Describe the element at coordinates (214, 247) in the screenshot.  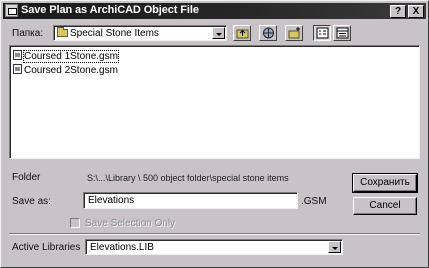
I see `active-libraries-combo: Elevations.LIB` at that location.